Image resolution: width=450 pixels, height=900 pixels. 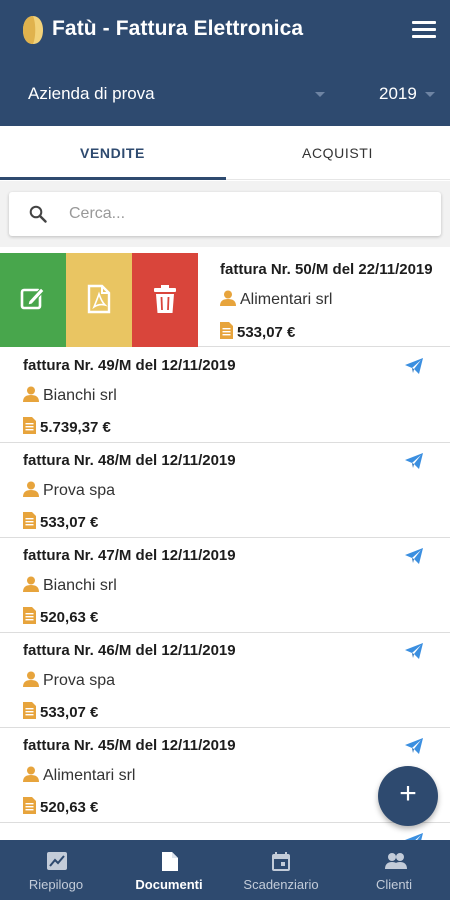 What do you see at coordinates (249, 214) in the screenshot?
I see `search-input` at bounding box center [249, 214].